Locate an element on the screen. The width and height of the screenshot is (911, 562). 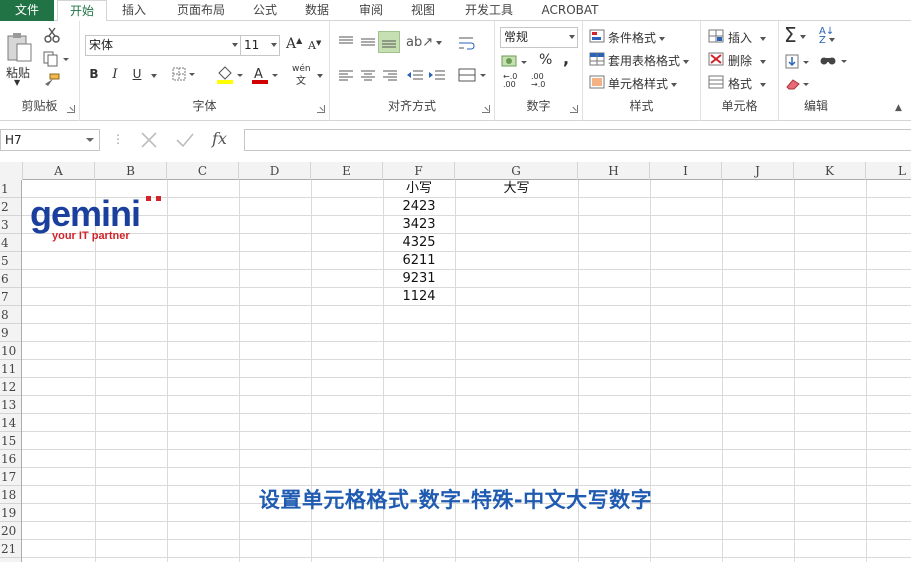
cell-g1: 大写 is located at coordinates (516, 189).